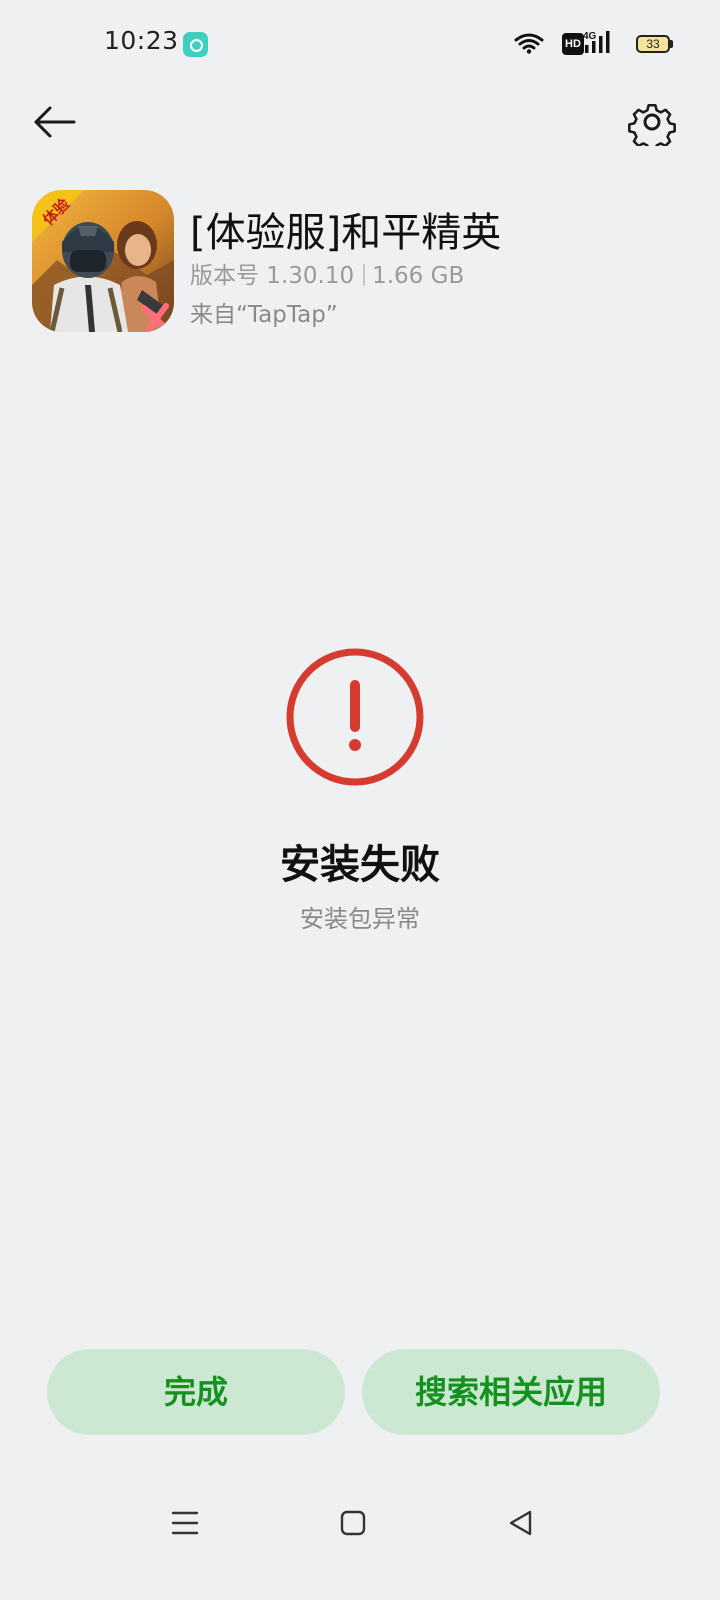  Describe the element at coordinates (653, 44) in the screenshot. I see `battery-level: 33` at that location.